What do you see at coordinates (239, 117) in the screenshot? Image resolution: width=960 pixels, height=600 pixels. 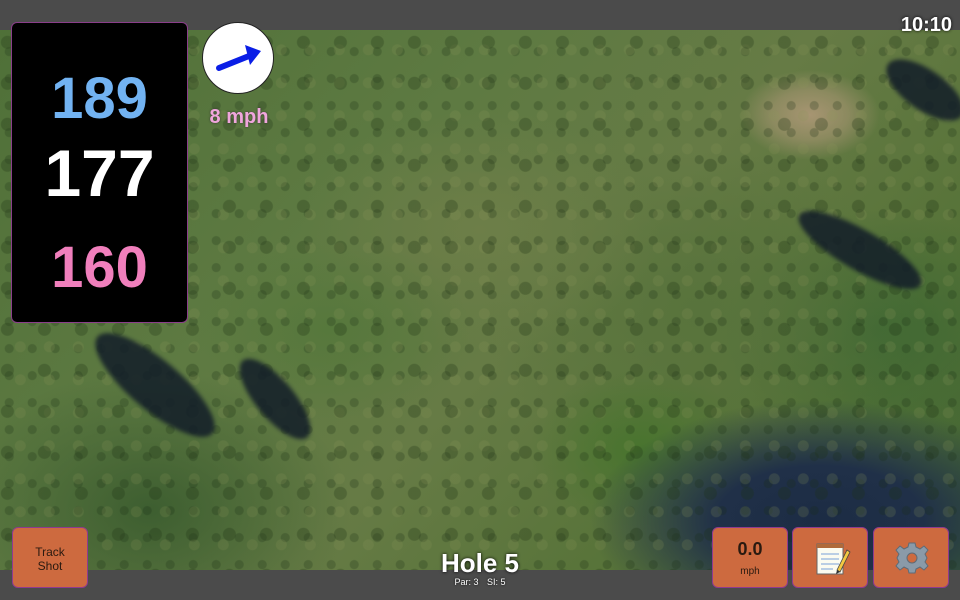 I see `wind-speed: 8 mph` at bounding box center [239, 117].